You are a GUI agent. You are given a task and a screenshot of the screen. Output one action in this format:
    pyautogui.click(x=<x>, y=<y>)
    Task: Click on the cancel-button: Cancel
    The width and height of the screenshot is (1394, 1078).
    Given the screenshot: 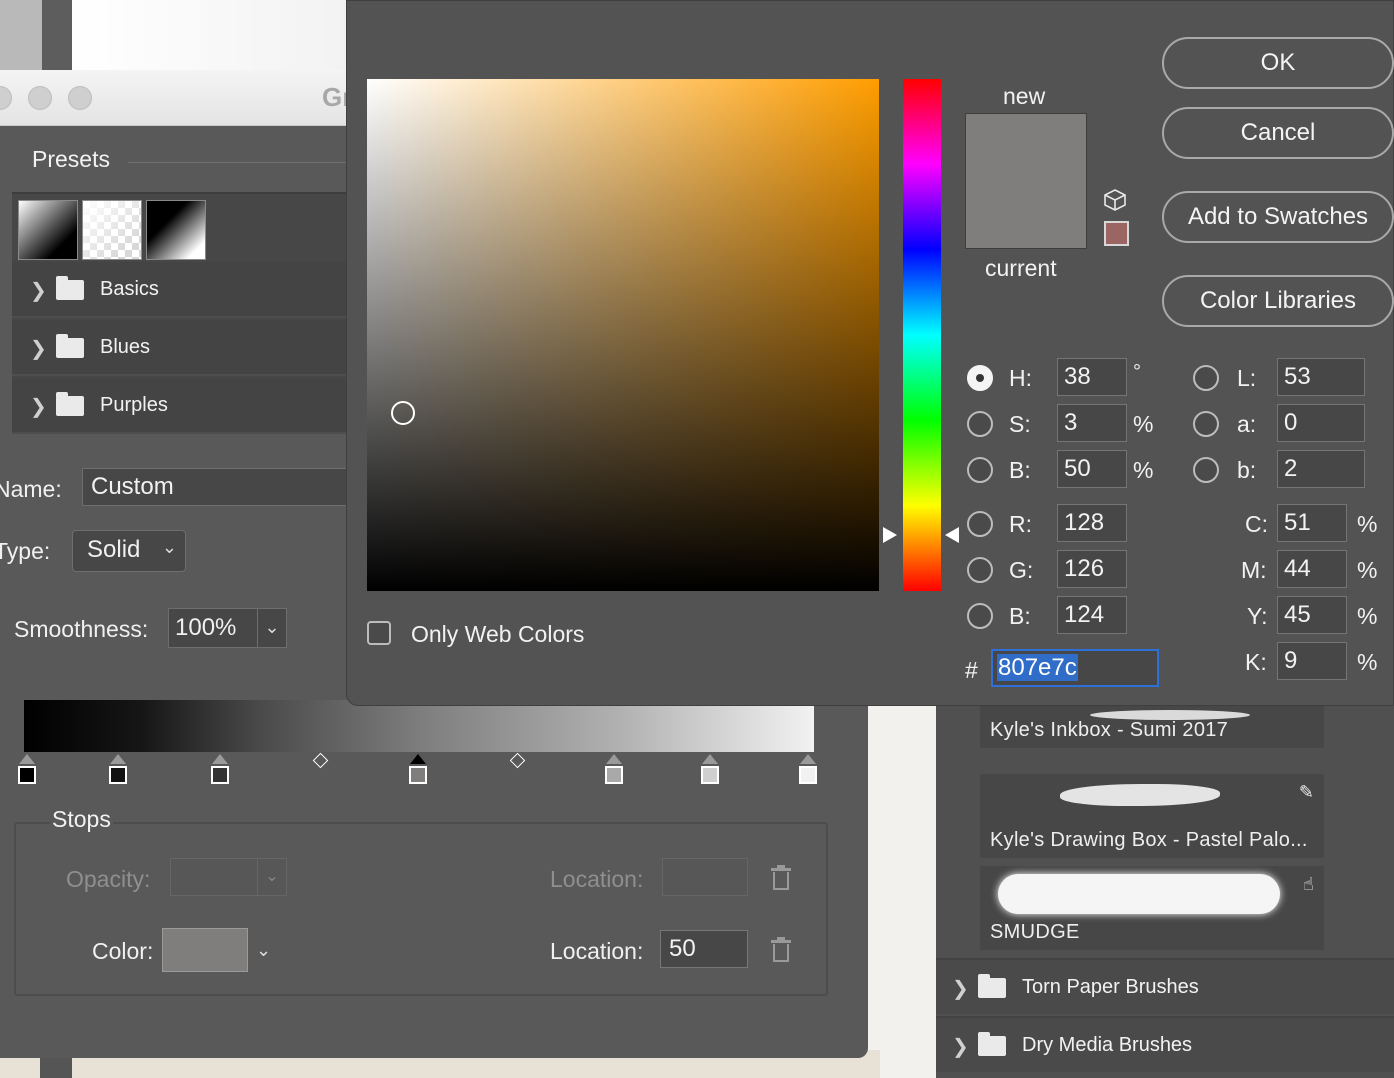 What is the action you would take?
    pyautogui.click(x=1278, y=133)
    